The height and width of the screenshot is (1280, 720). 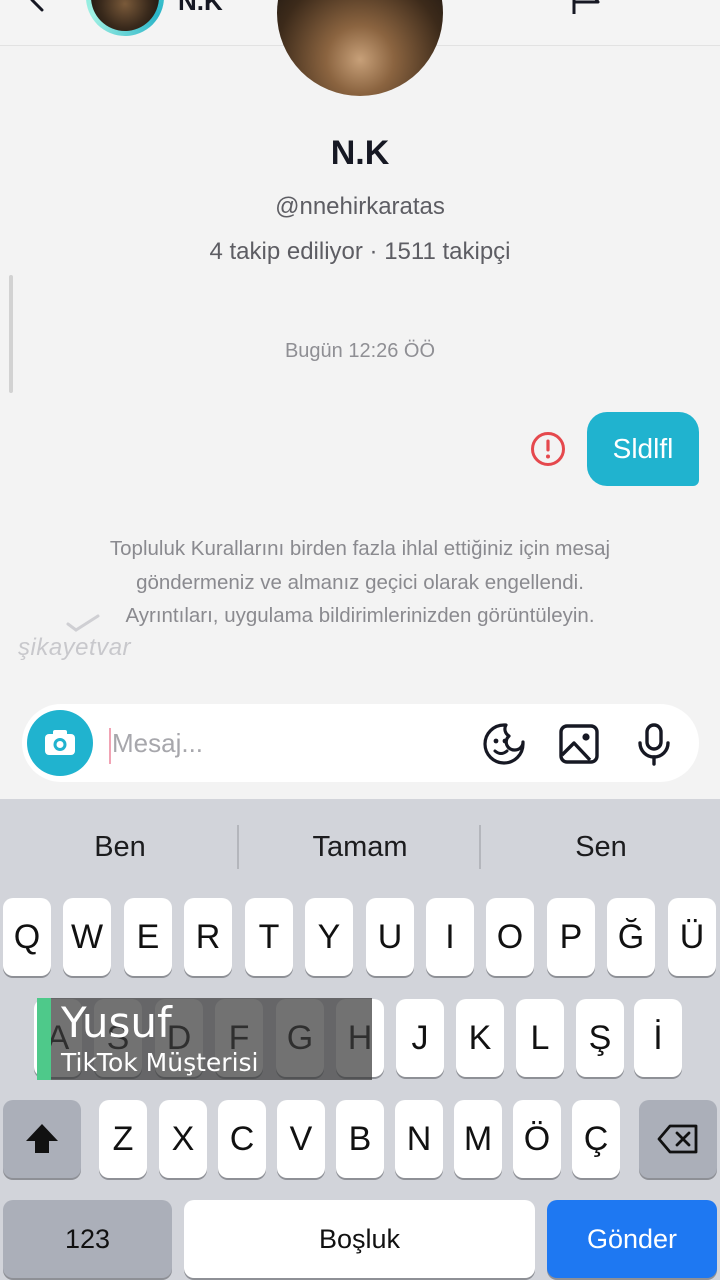 I want to click on space-key: Boşluk, so click(x=359, y=1239).